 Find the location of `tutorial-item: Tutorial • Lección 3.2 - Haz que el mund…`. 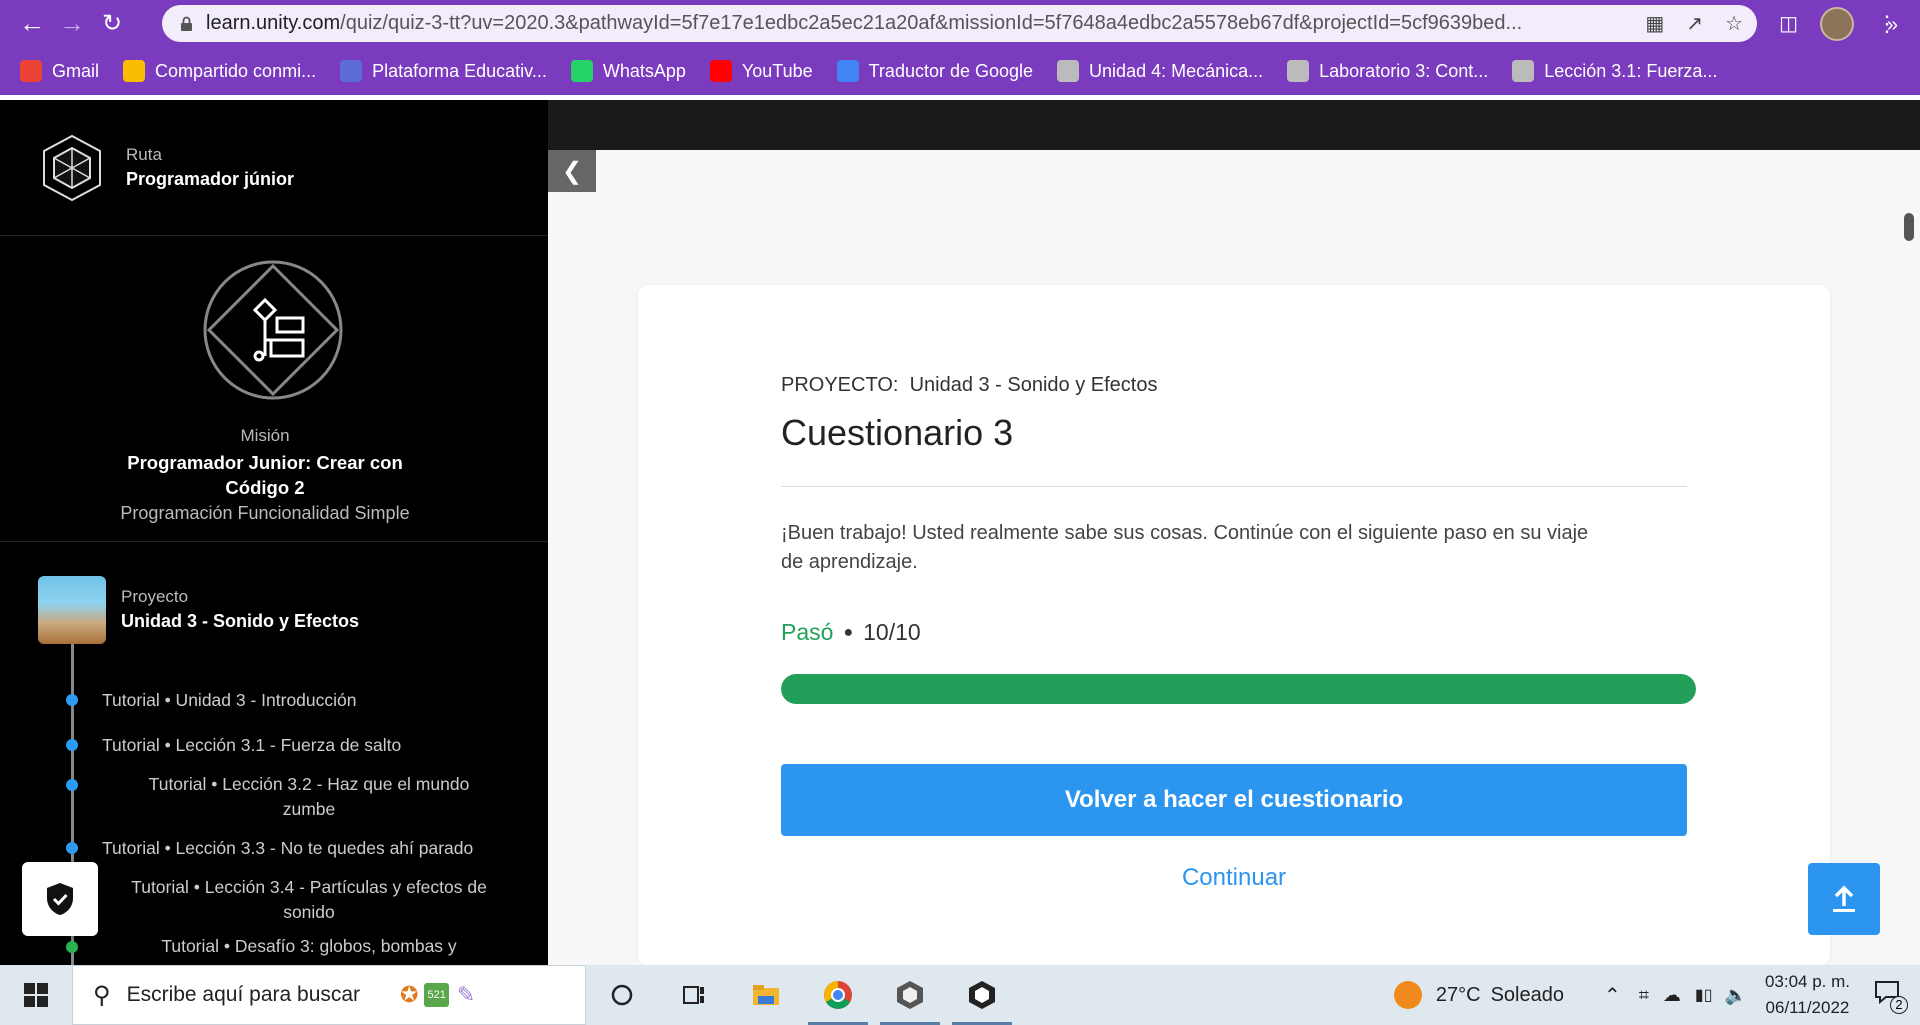

tutorial-item: Tutorial • Lección 3.2 - Haz que el mund… is located at coordinates (309, 797).